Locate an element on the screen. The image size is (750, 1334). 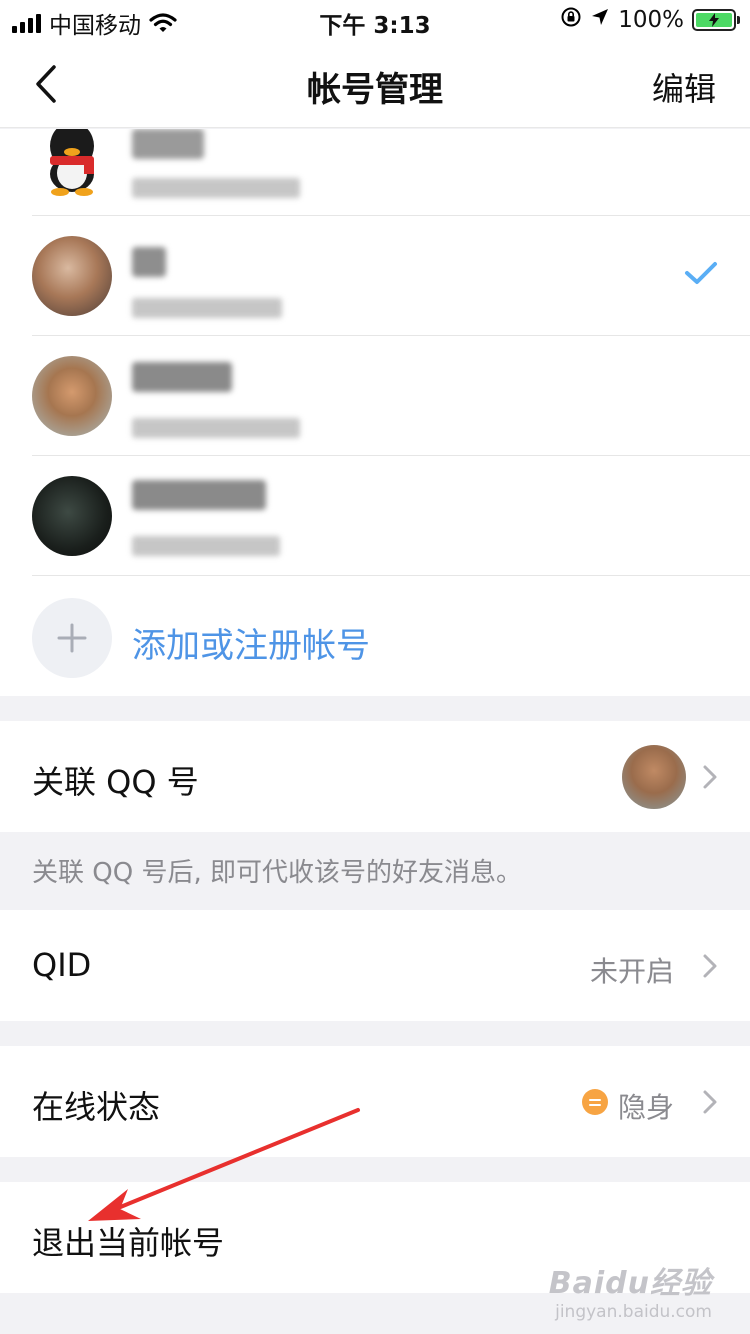
navigation-bar: 帐号管理 编辑 is located at coordinates (375, 84).